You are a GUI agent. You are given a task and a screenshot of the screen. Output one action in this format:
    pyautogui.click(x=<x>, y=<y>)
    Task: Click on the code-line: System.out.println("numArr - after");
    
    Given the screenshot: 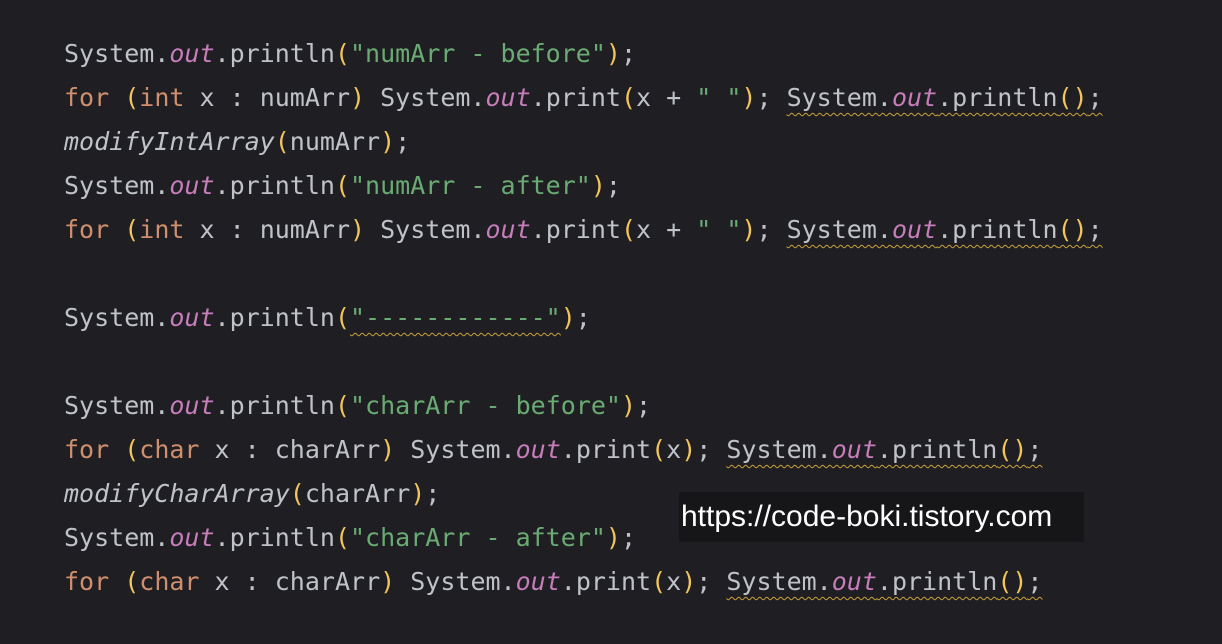 What is the action you would take?
    pyautogui.click(x=643, y=186)
    